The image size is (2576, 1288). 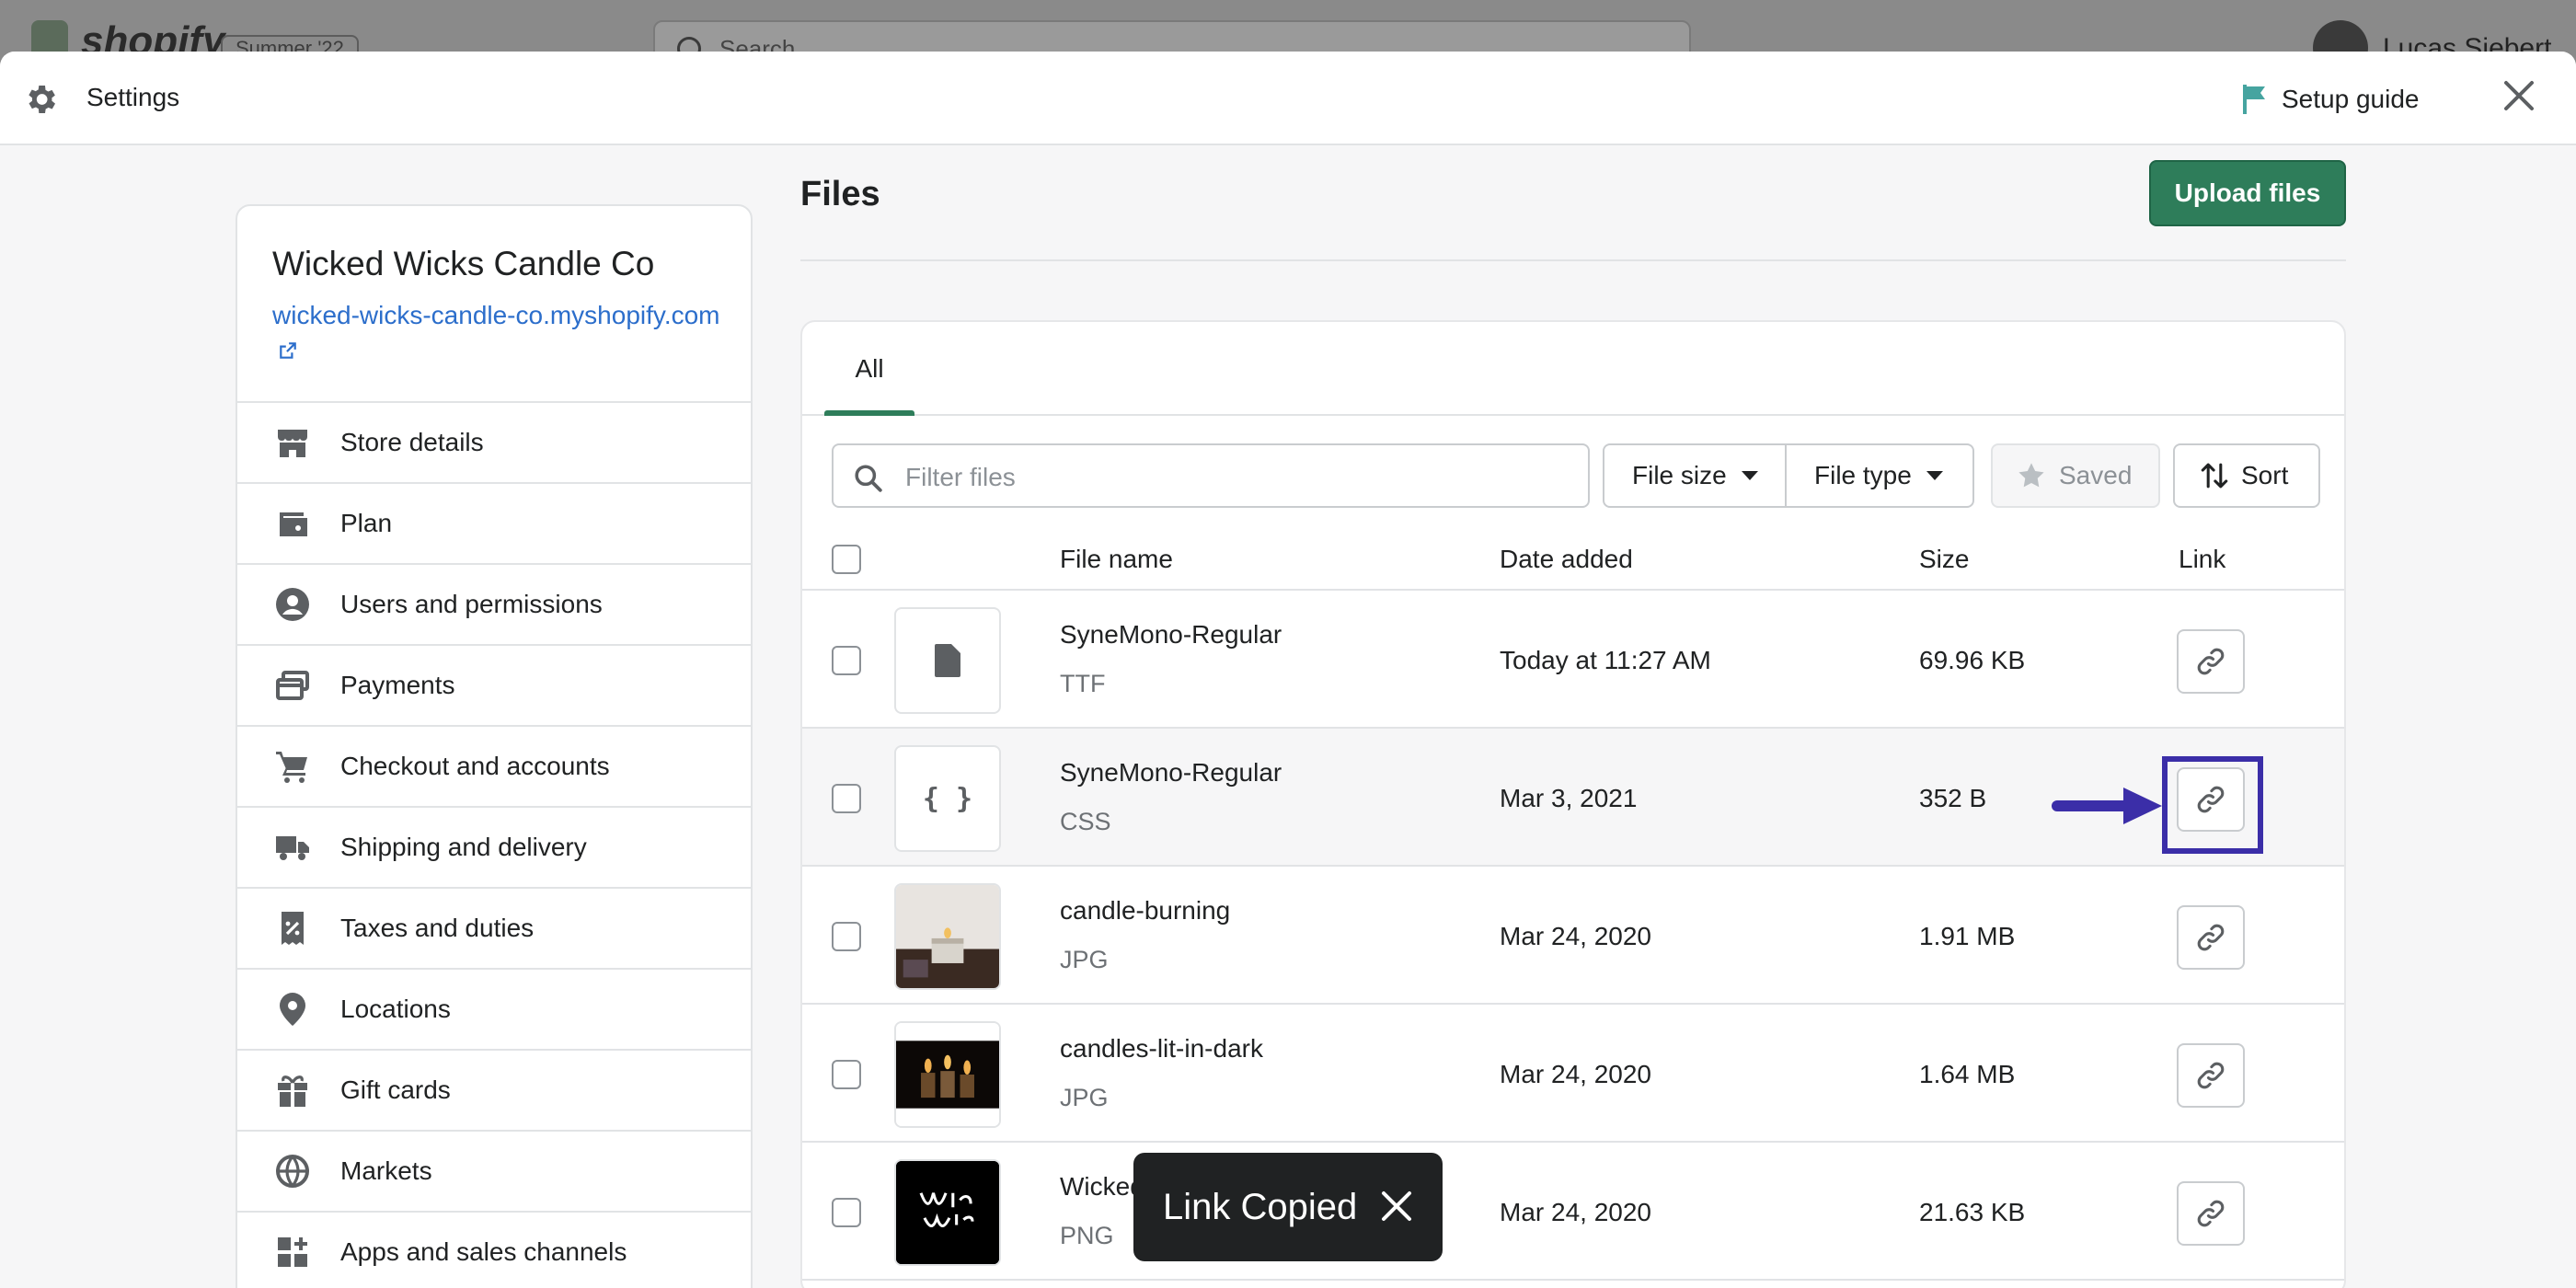 I want to click on sidebar-item-locations: Locations, so click(x=494, y=1008).